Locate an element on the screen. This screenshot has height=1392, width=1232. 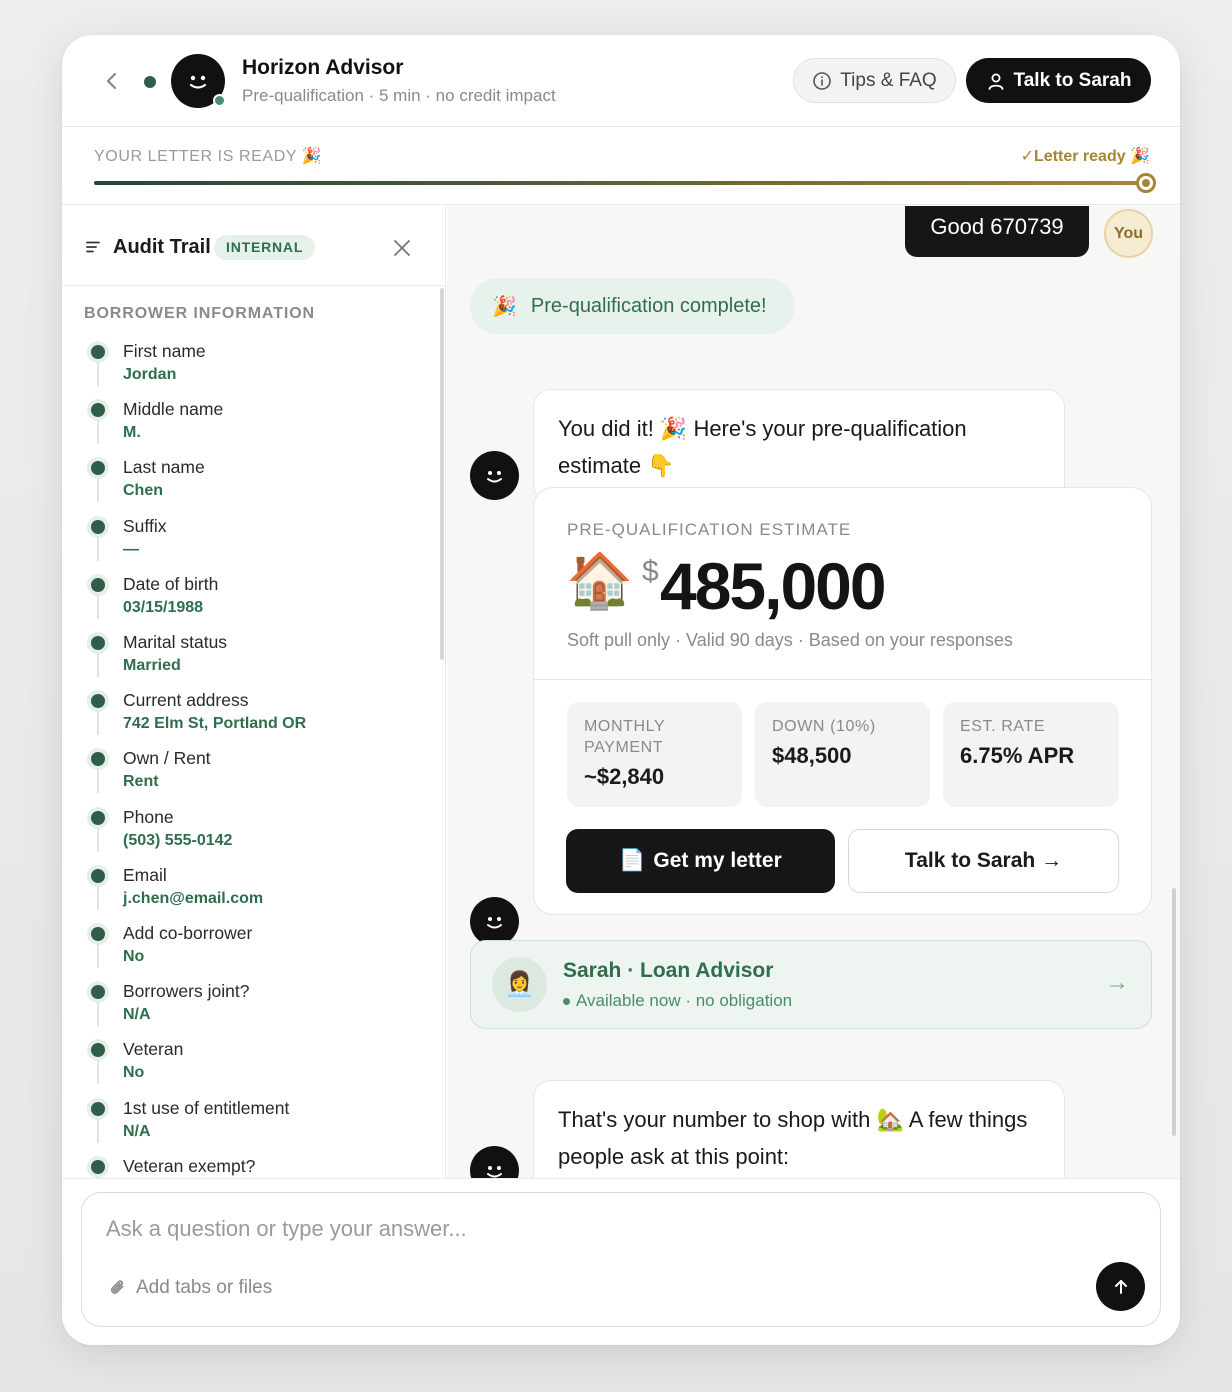
progress-section: YOUR LETTER IS READY 🎉 ✓Letter ready 🎉 is located at coordinates (621, 166).